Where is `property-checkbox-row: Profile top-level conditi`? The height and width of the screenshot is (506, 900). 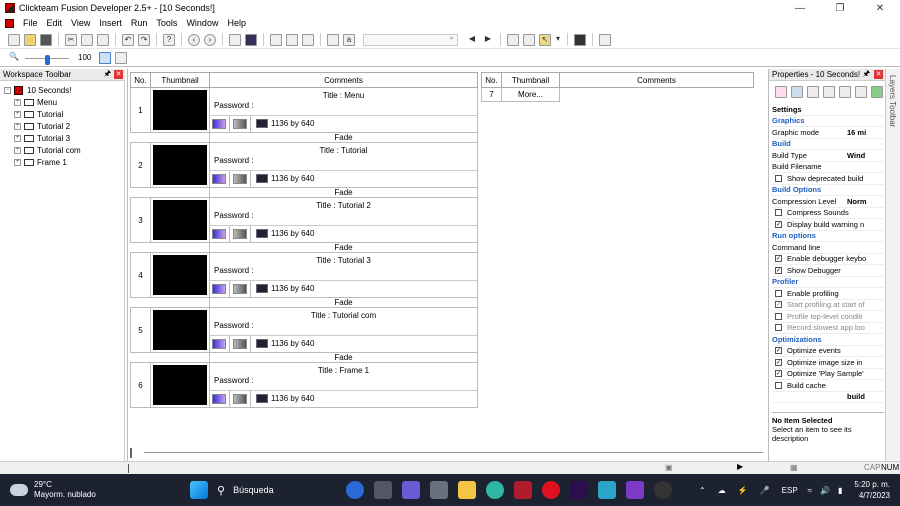 property-checkbox-row: Profile top-level conditi is located at coordinates (828, 317).